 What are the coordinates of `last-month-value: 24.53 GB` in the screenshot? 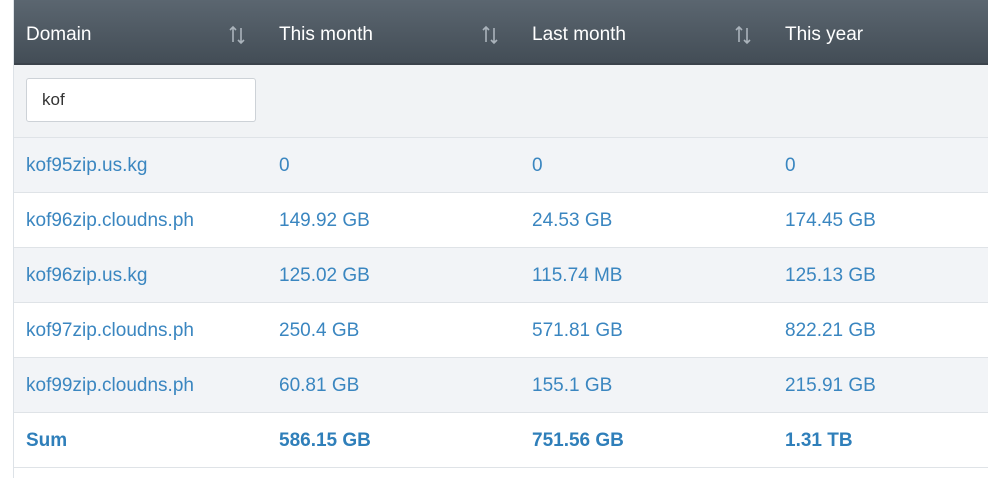 It's located at (646, 220).